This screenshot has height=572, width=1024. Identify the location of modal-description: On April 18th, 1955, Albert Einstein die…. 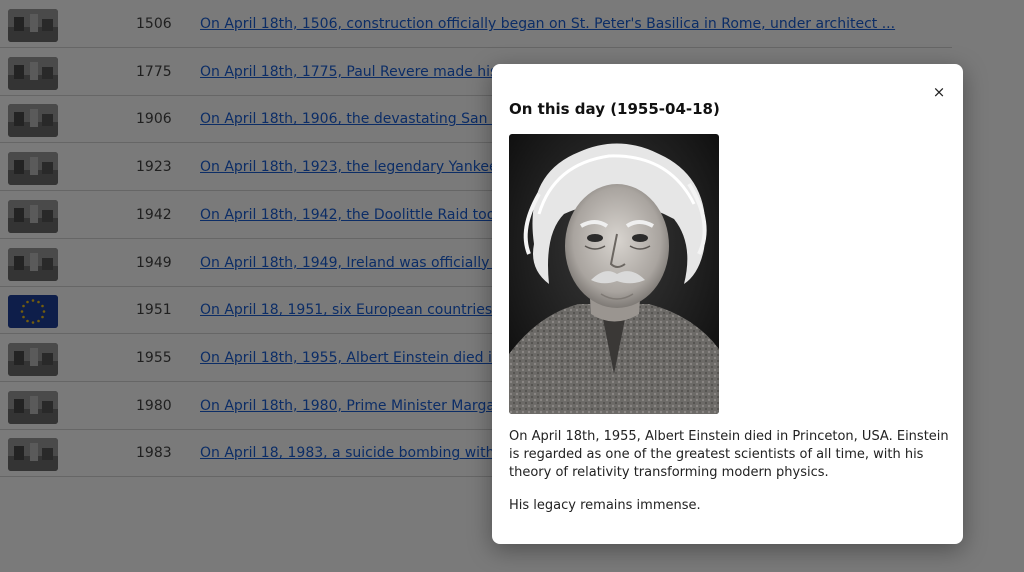
(729, 454).